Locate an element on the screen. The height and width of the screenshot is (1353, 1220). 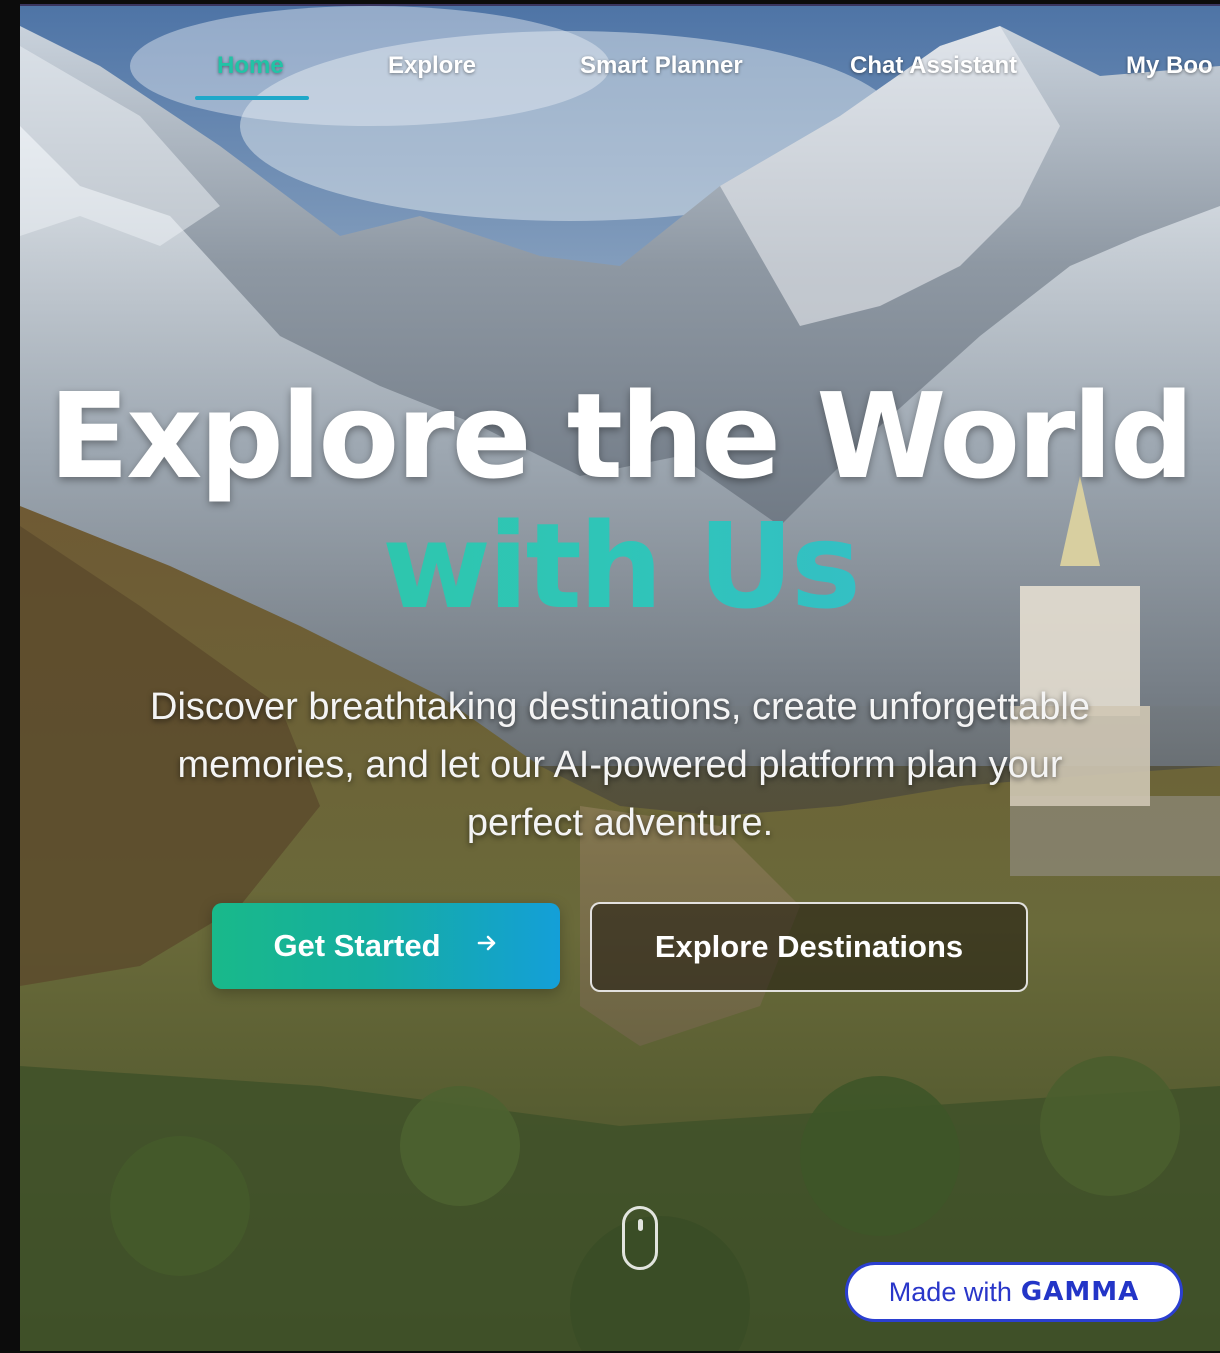
nav-item-smart-planner: Smart Planner is located at coordinates (661, 66).